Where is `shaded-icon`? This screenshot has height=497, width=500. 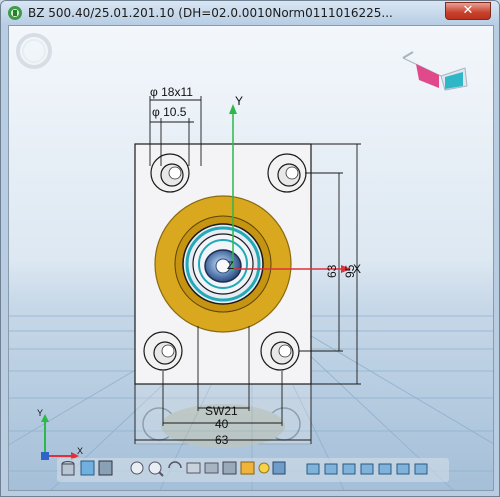
shaded-icon is located at coordinates (279, 468).